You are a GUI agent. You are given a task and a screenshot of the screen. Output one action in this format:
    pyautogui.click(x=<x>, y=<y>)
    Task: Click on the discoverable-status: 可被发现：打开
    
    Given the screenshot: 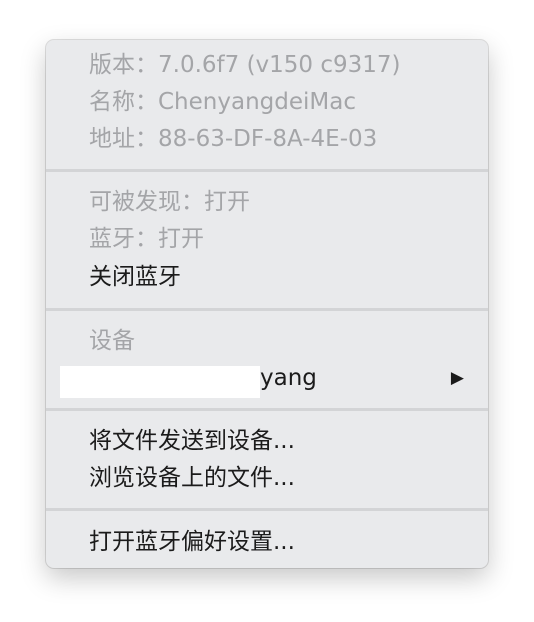 What is the action you would take?
    pyautogui.click(x=267, y=202)
    